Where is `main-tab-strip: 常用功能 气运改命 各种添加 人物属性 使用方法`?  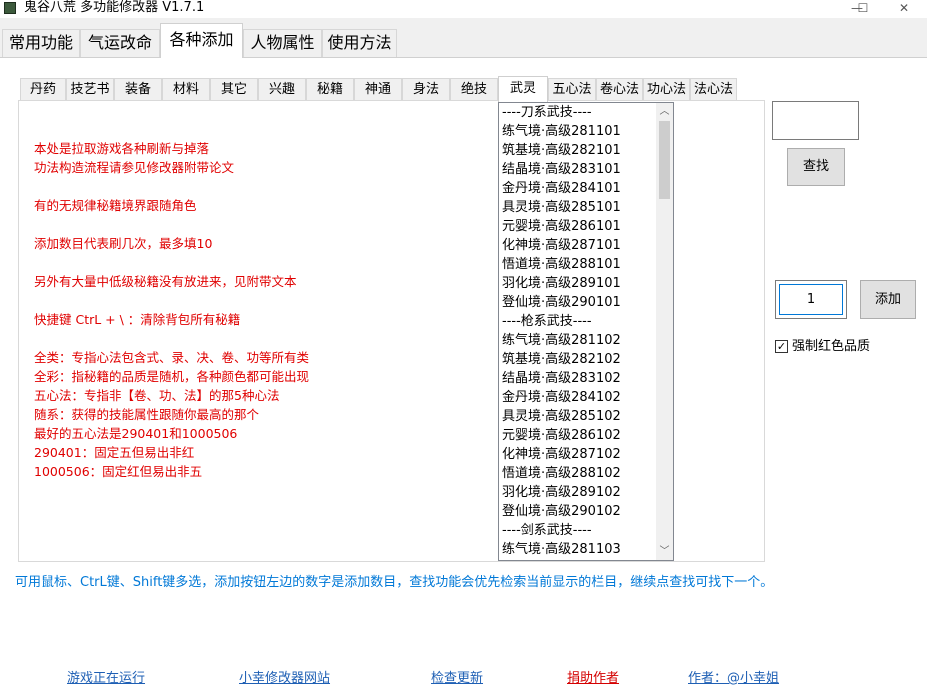
main-tab-strip: 常用功能 气运改命 各种添加 人物属性 使用方法 is located at coordinates (463, 40).